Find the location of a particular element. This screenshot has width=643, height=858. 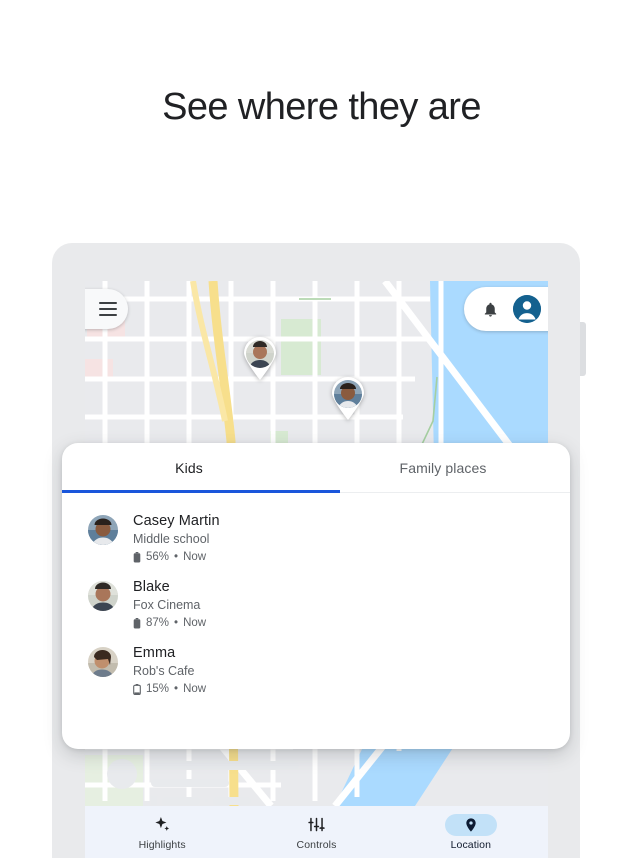

location-pin-icon is located at coordinates (470, 824).